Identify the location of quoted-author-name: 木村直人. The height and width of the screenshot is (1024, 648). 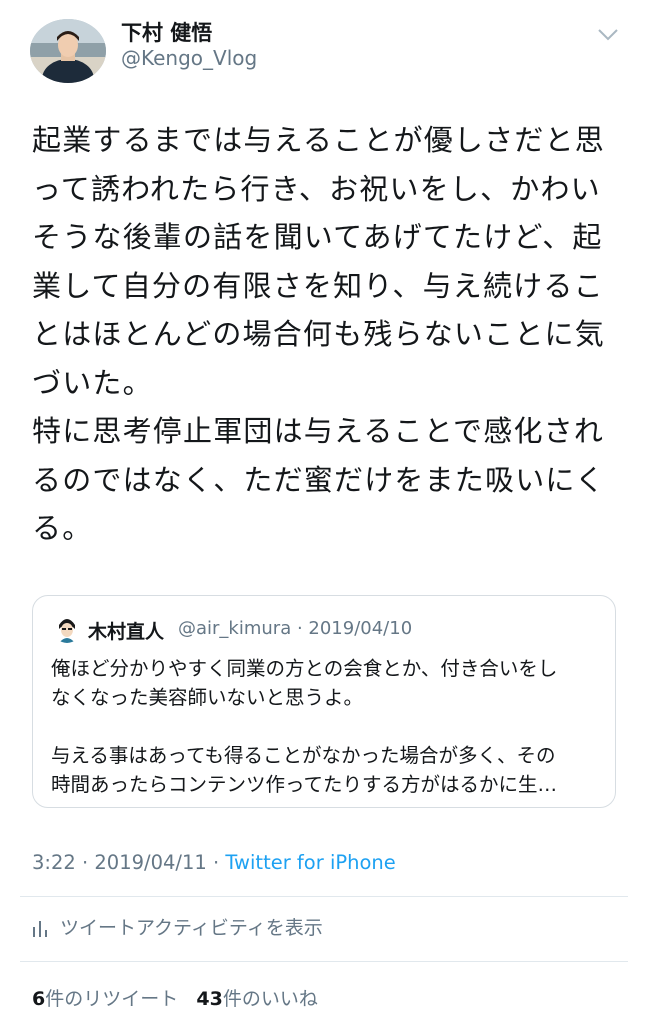
(126, 632).